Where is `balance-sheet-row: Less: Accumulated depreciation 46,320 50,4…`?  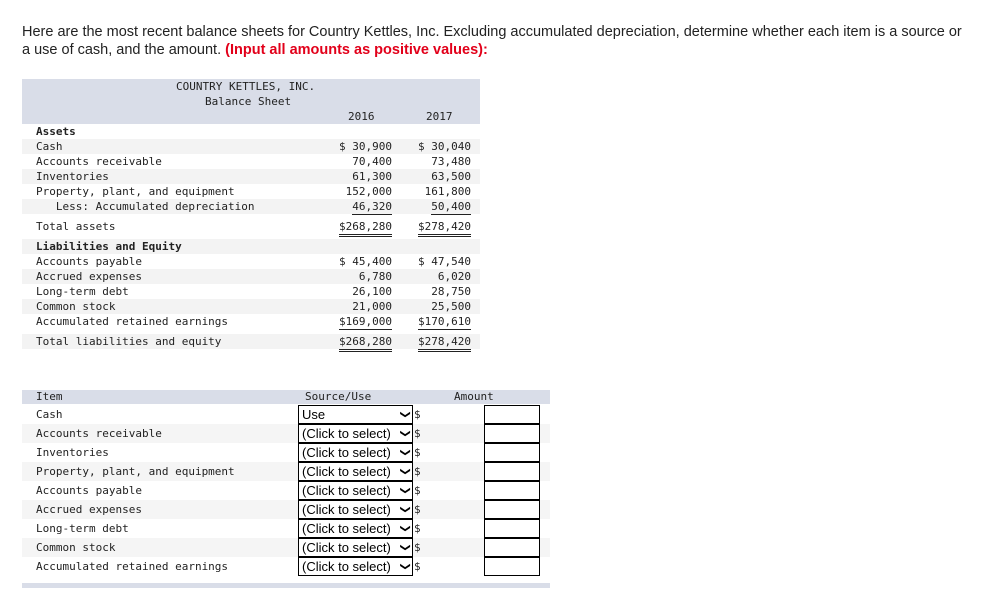
balance-sheet-row: Less: Accumulated depreciation 46,320 50,4… is located at coordinates (251, 207).